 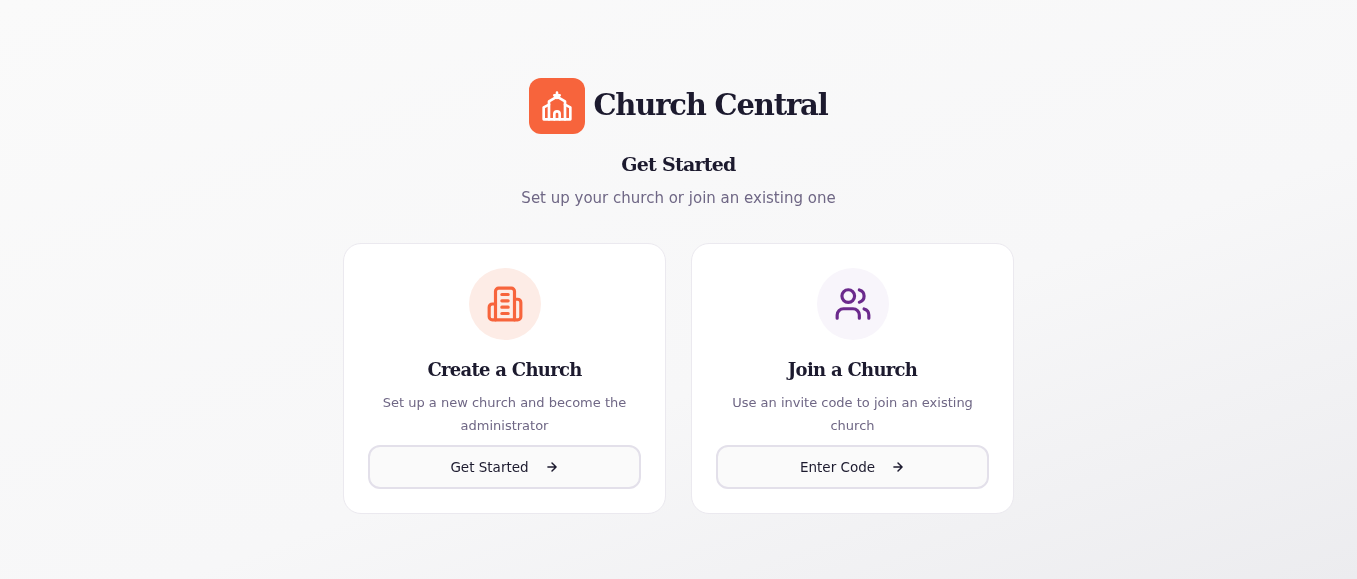 What do you see at coordinates (710, 106) in the screenshot?
I see `brand-name: Church Central` at bounding box center [710, 106].